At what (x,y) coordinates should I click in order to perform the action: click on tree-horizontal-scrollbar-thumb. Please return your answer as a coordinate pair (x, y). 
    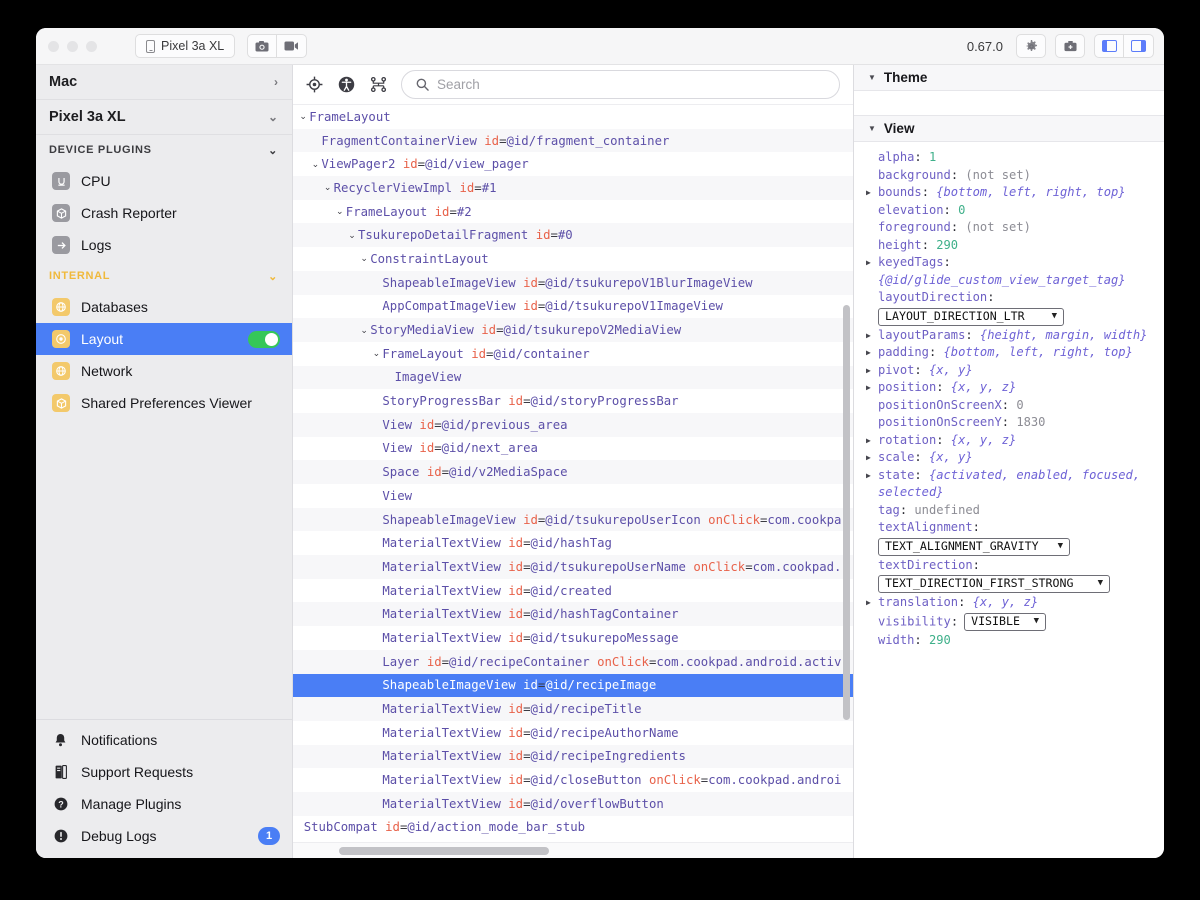
    Looking at the image, I should click on (444, 851).